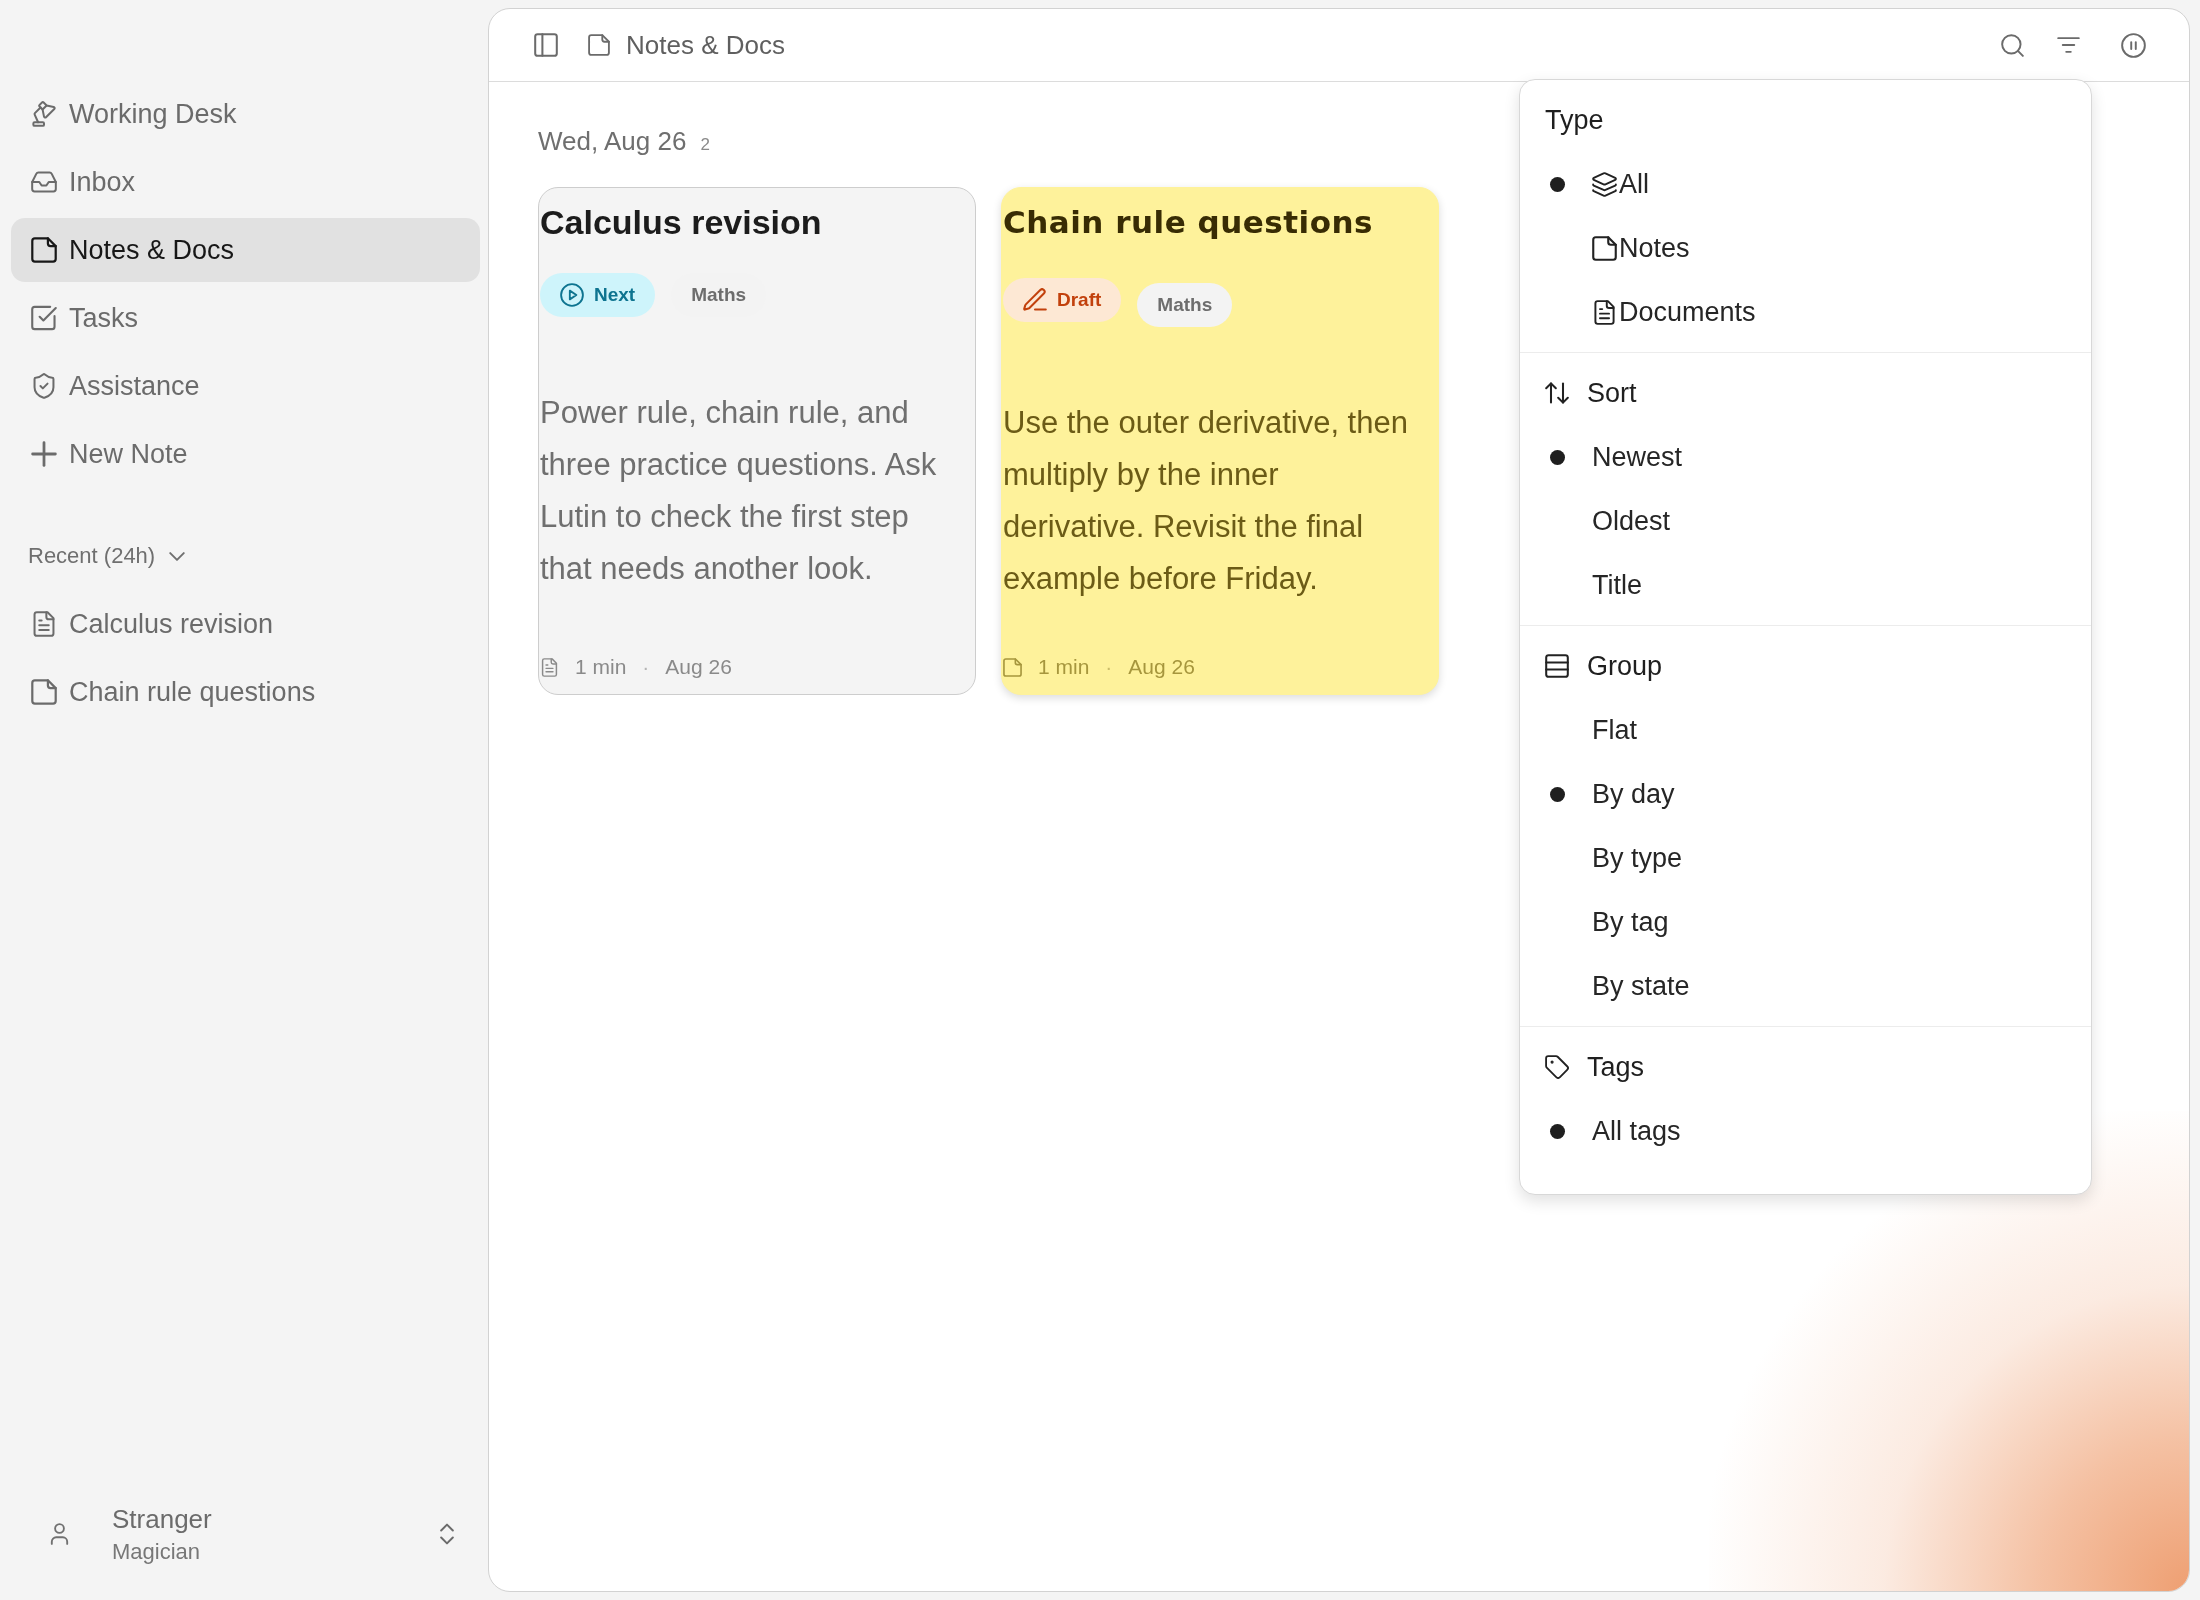 Image resolution: width=2200 pixels, height=1600 pixels. I want to click on person-icon, so click(59, 1534).